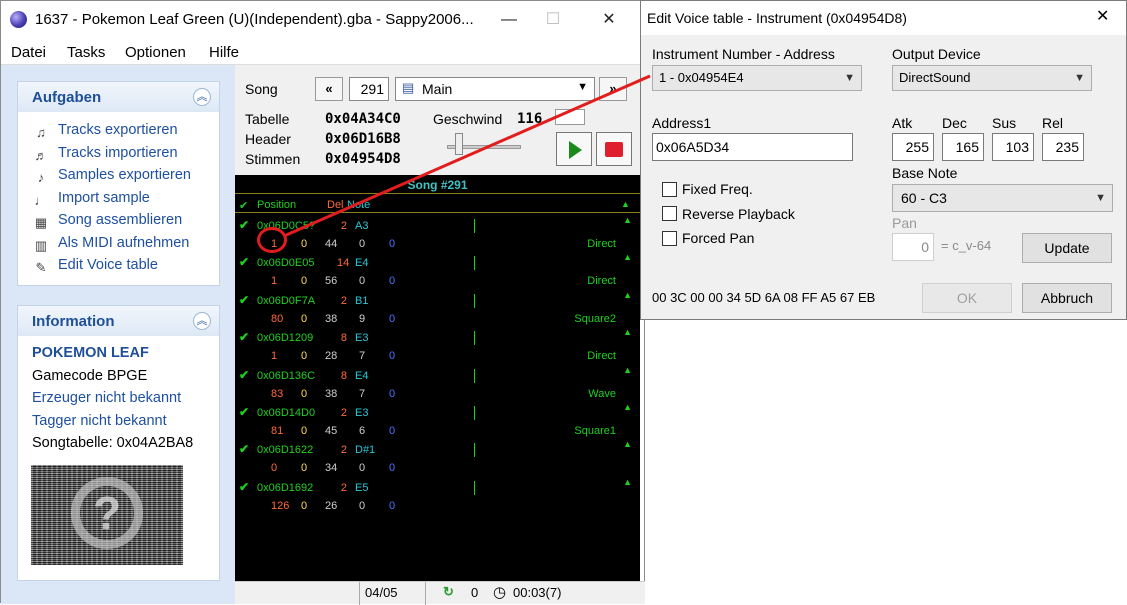 The image size is (1127, 605). What do you see at coordinates (106, 398) in the screenshot?
I see `creator-link: Erzeuger nicht bekannt` at bounding box center [106, 398].